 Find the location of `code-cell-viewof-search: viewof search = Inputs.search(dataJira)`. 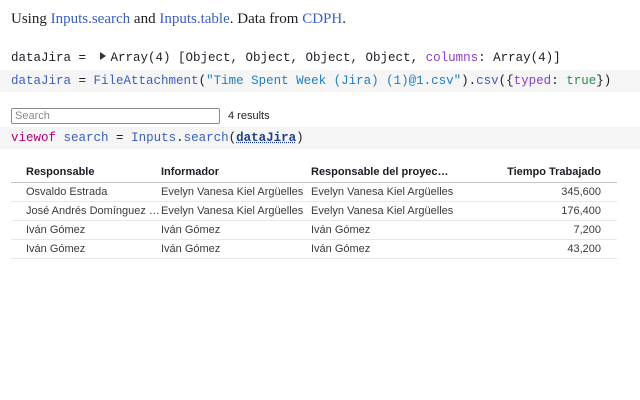

code-cell-viewof-search: viewof search = Inputs.search(dataJira) is located at coordinates (320, 138).